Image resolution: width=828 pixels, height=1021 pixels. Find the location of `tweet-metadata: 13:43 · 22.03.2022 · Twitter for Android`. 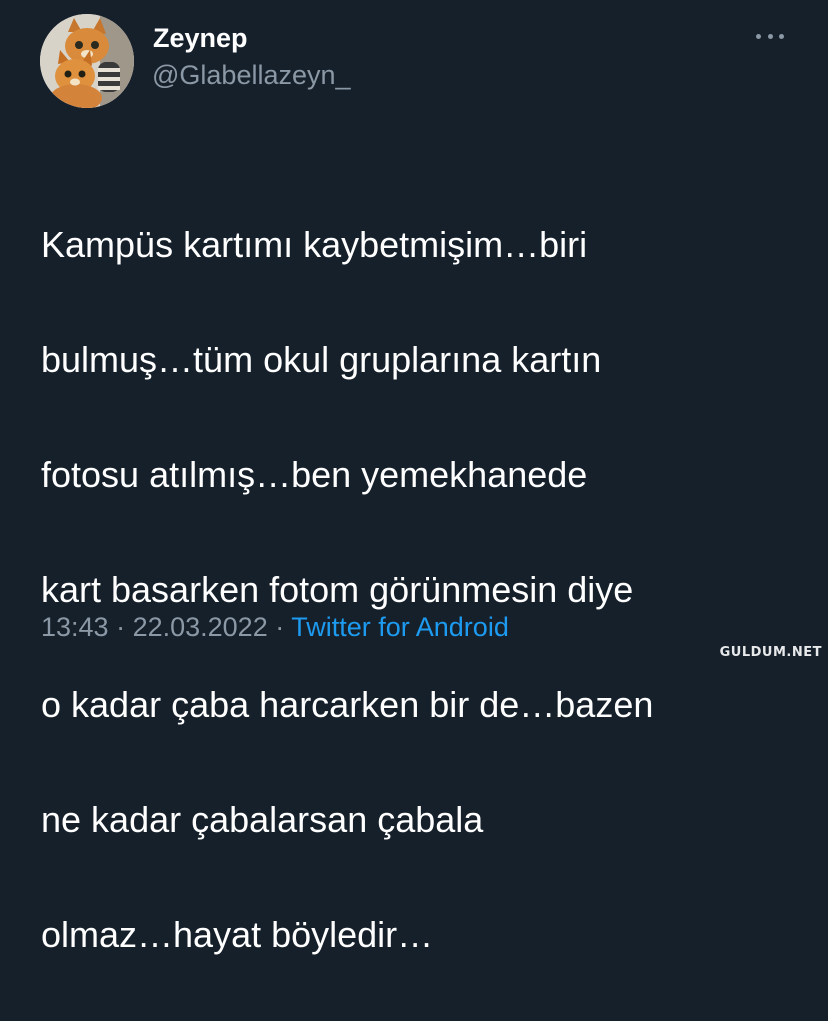

tweet-metadata: 13:43 · 22.03.2022 · Twitter for Android is located at coordinates (275, 627).